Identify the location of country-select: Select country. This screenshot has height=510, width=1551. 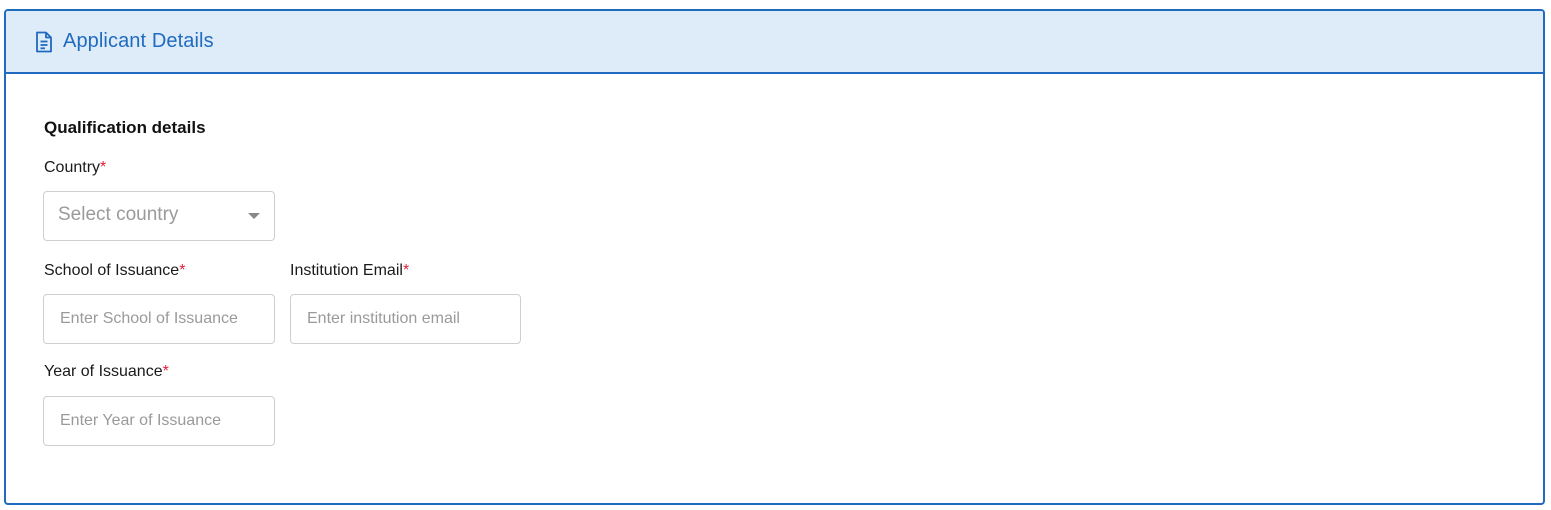
(159, 216).